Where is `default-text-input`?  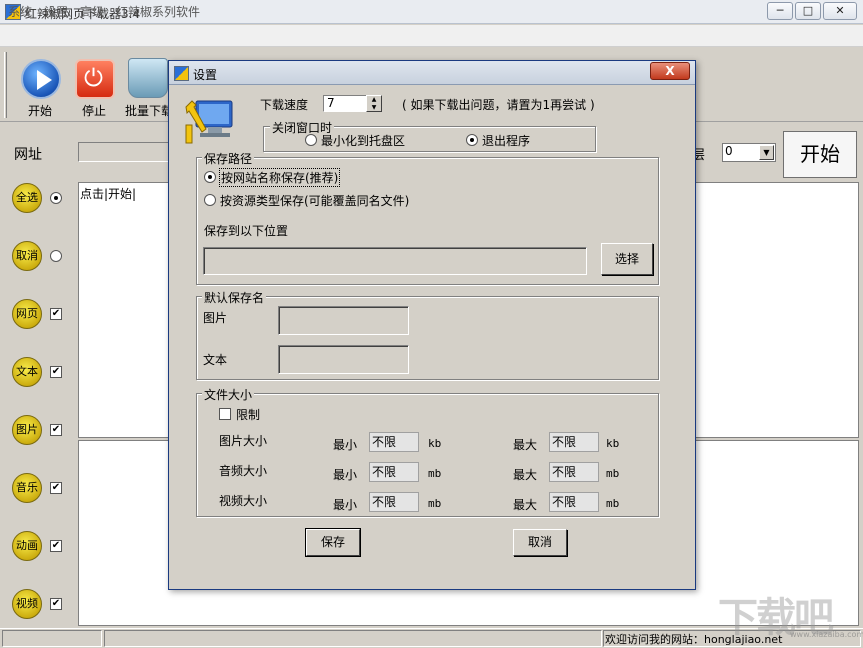
default-text-input is located at coordinates (343, 359).